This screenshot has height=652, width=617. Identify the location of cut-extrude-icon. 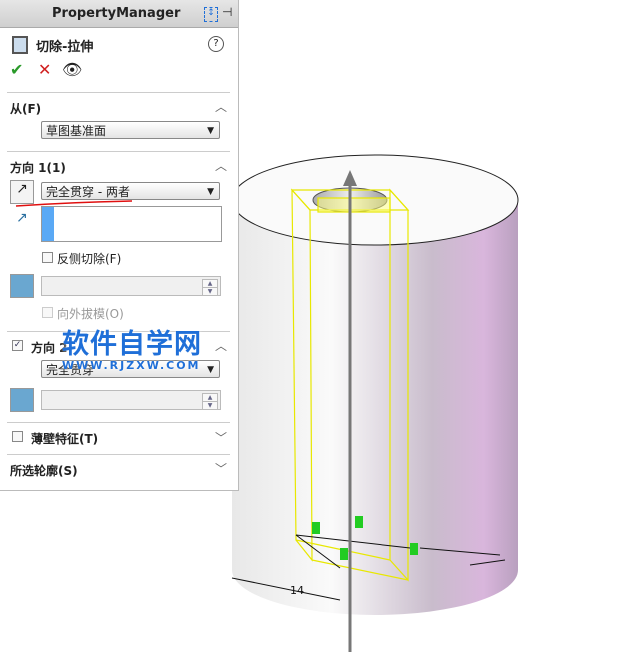
(20, 45).